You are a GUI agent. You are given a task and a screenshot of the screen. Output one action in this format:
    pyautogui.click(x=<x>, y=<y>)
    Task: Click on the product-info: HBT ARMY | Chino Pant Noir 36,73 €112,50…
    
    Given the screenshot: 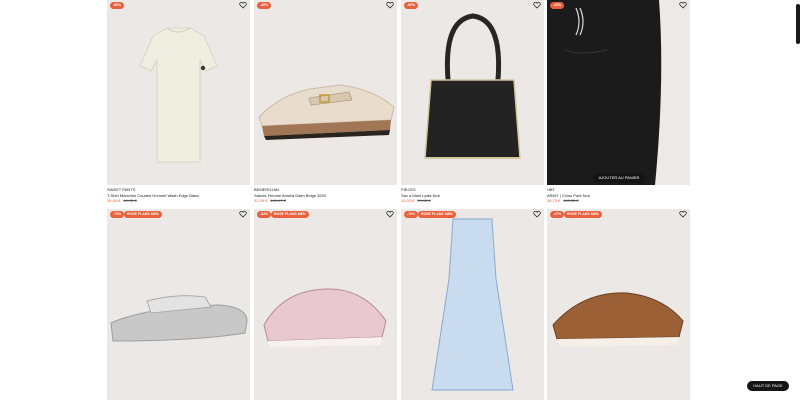 What is the action you would take?
    pyautogui.click(x=618, y=195)
    